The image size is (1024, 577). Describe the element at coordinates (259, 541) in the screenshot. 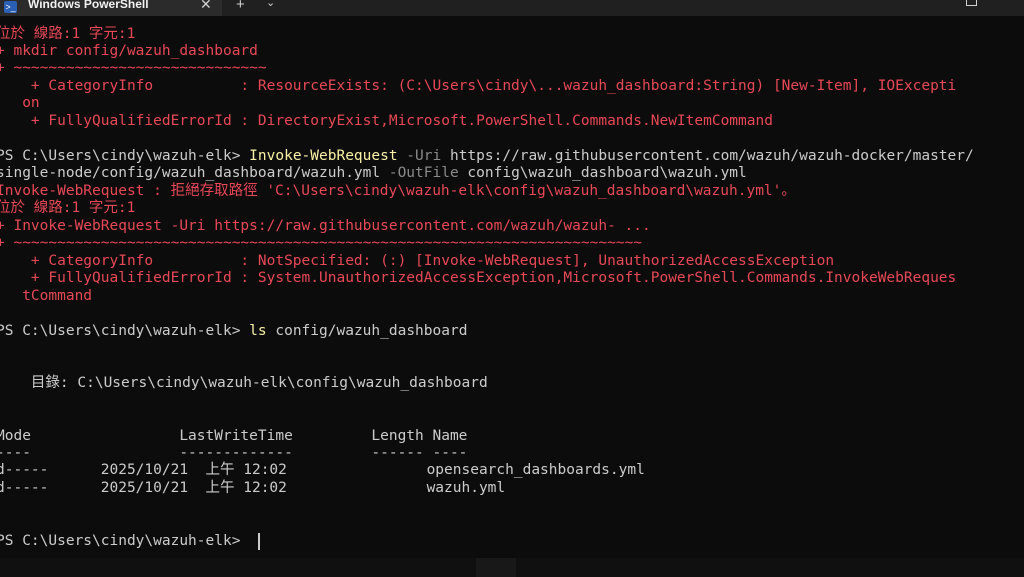

I see `text-cursor` at that location.